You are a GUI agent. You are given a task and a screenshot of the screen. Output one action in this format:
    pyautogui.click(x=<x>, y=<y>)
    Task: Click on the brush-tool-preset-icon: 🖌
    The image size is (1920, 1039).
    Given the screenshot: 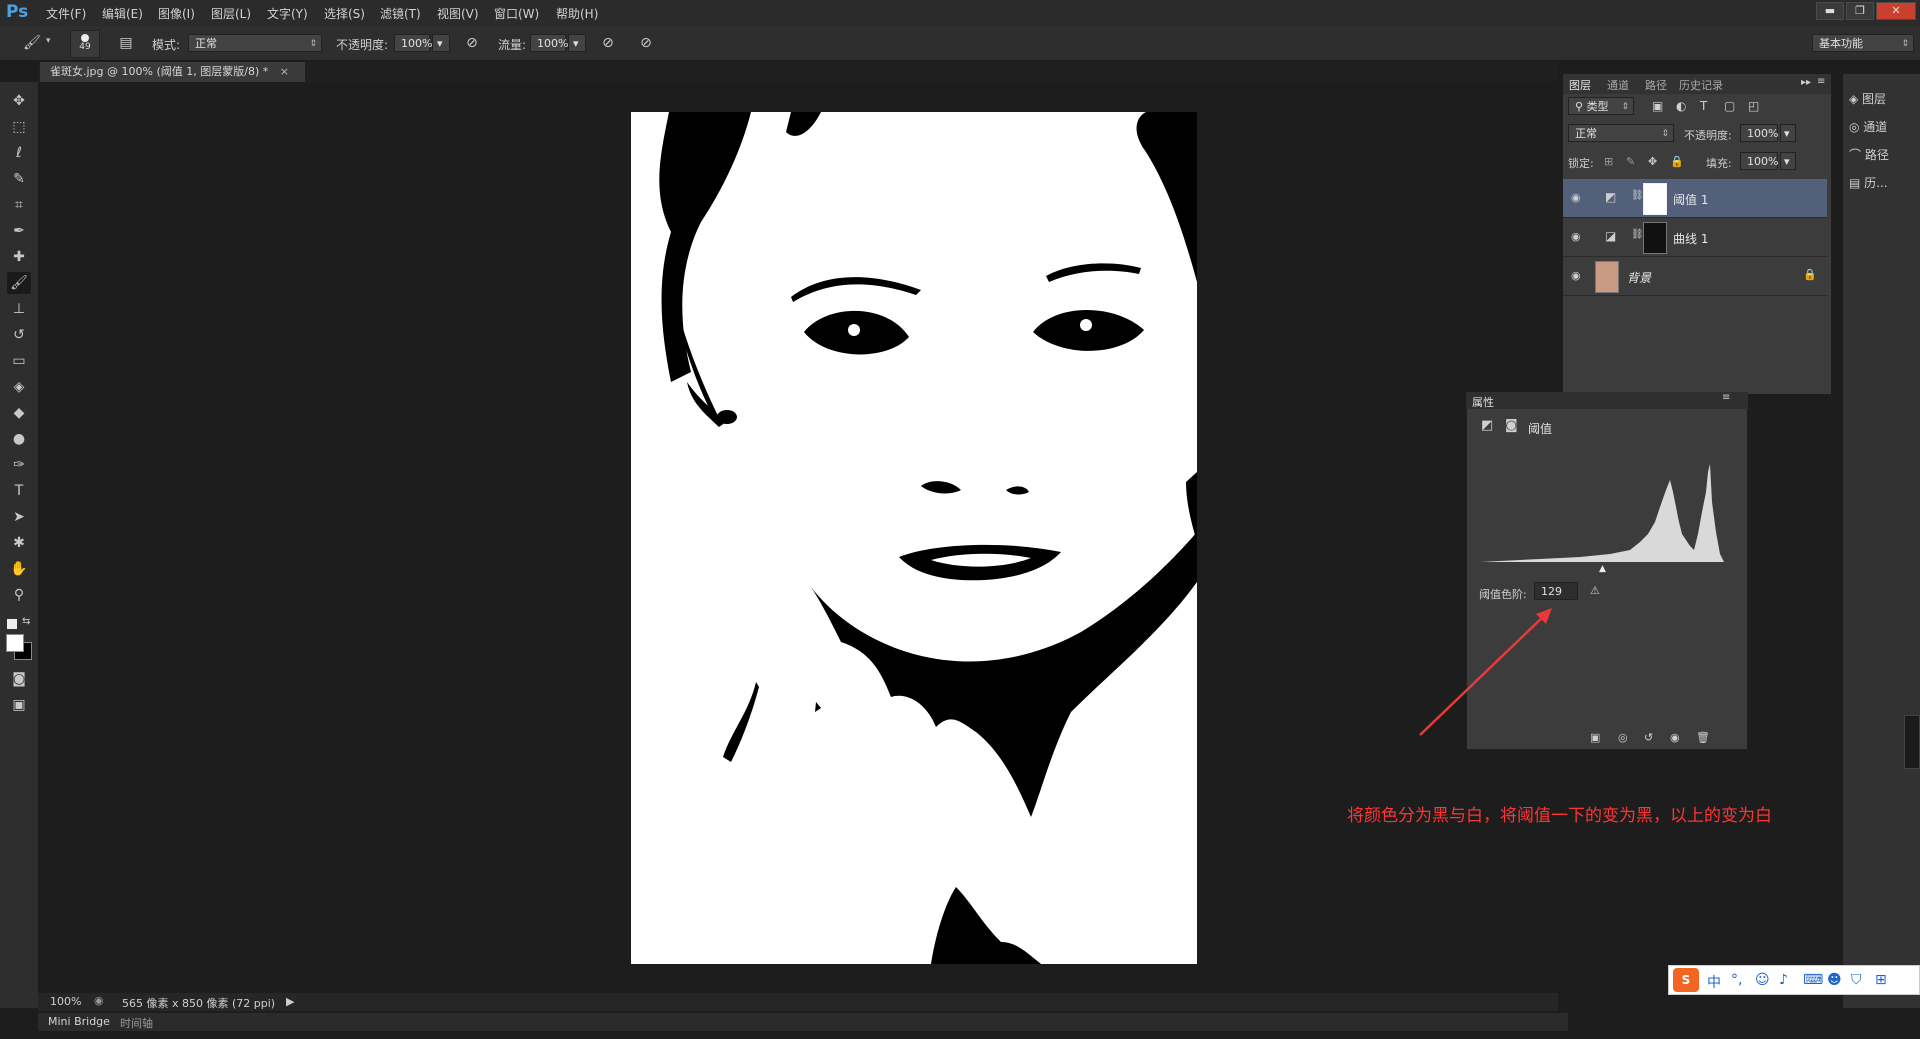 What is the action you would take?
    pyautogui.click(x=32, y=43)
    